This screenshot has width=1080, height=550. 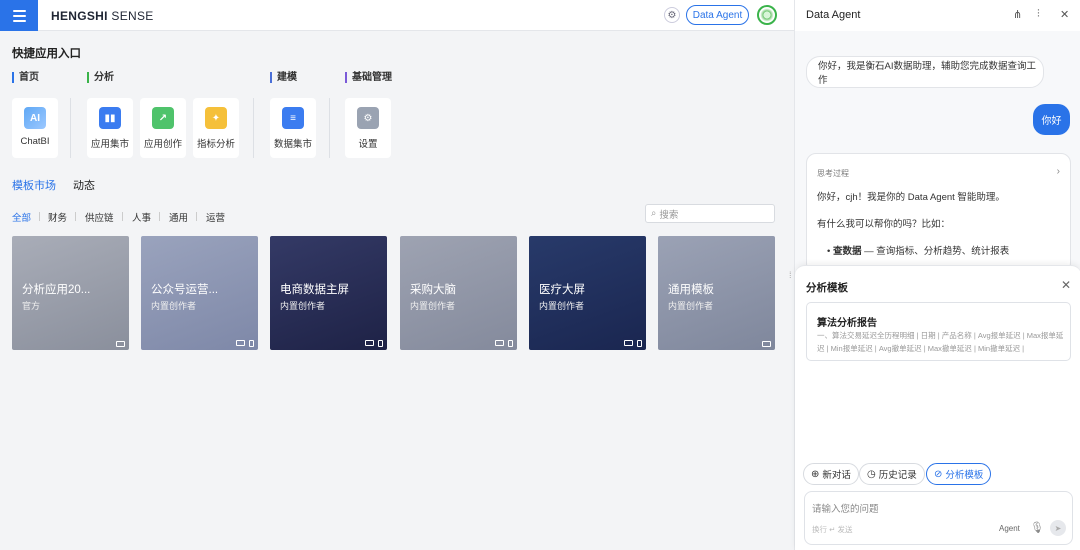 I want to click on assistant-greeting: 你好，我是衡石AI数据助理，辅助您完成数据查询工作, so click(x=925, y=72).